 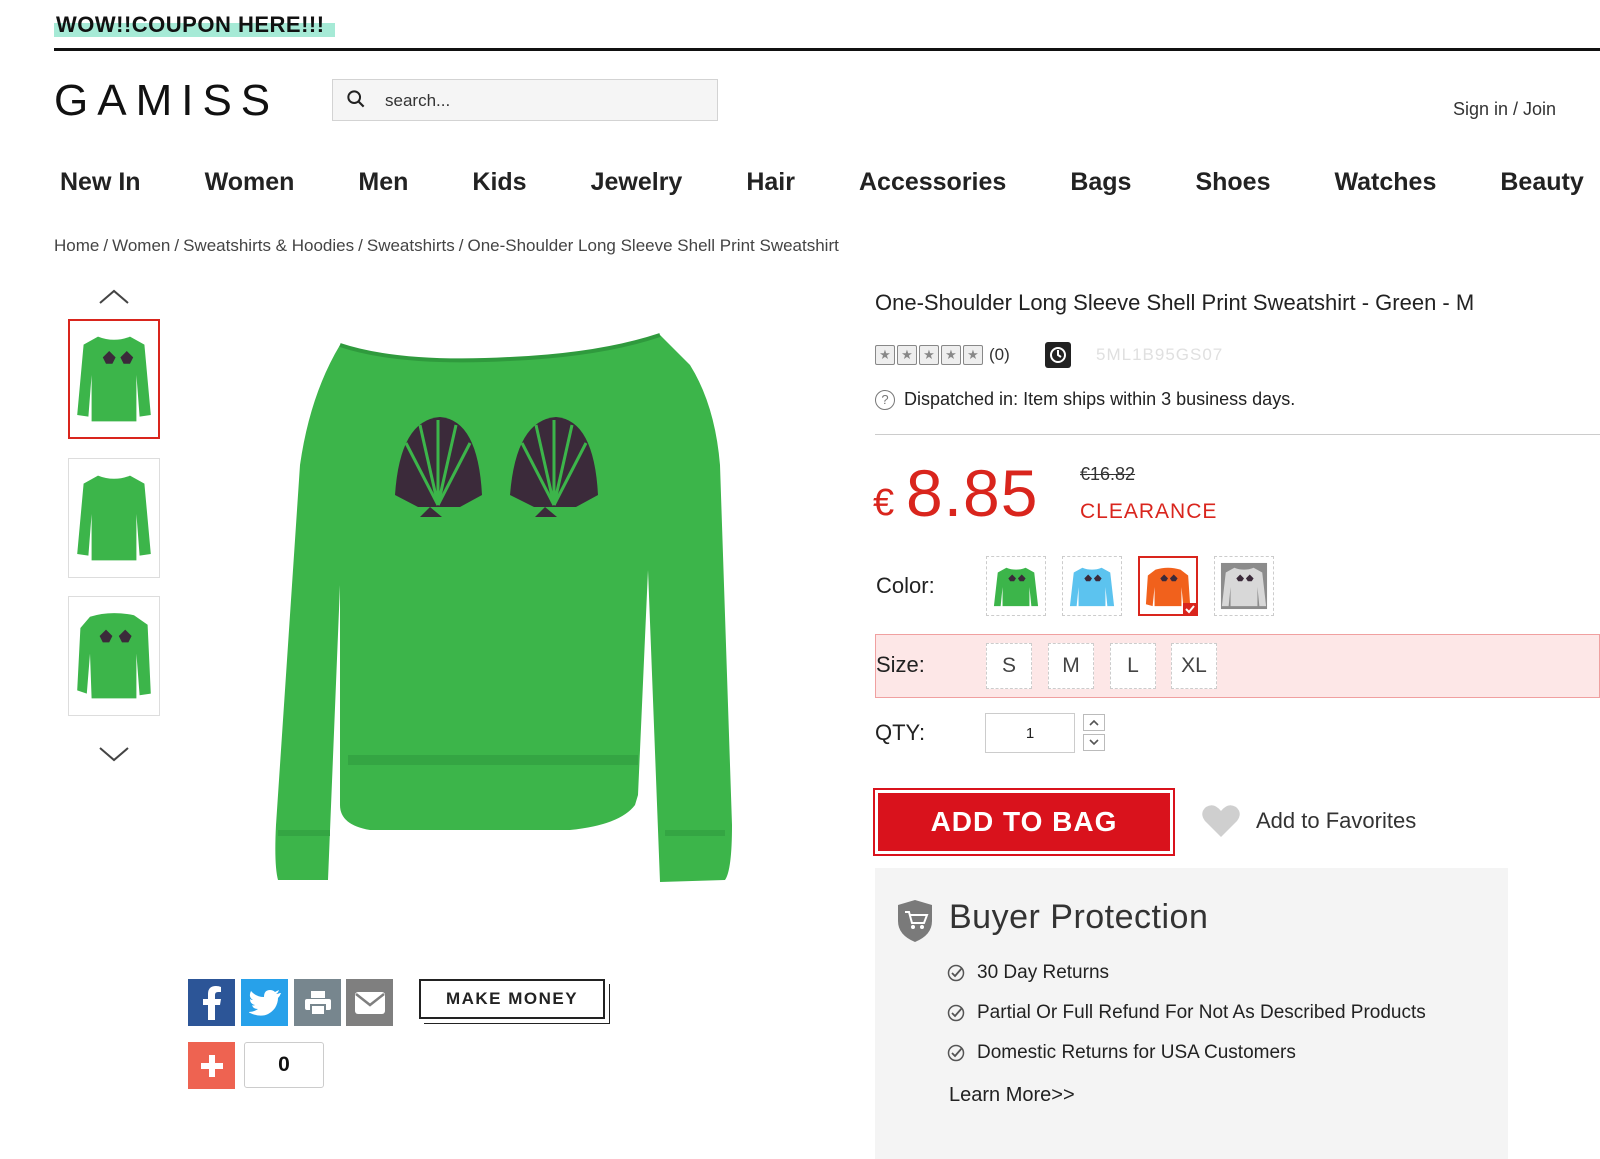 I want to click on color-swatch-blue, so click(x=1092, y=586).